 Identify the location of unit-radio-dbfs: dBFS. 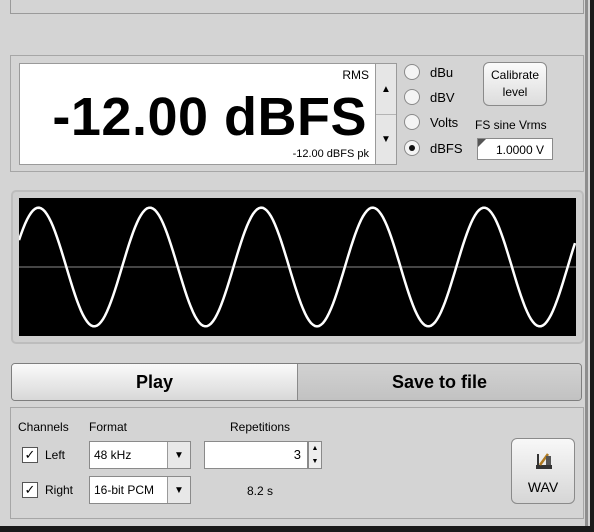
(433, 148).